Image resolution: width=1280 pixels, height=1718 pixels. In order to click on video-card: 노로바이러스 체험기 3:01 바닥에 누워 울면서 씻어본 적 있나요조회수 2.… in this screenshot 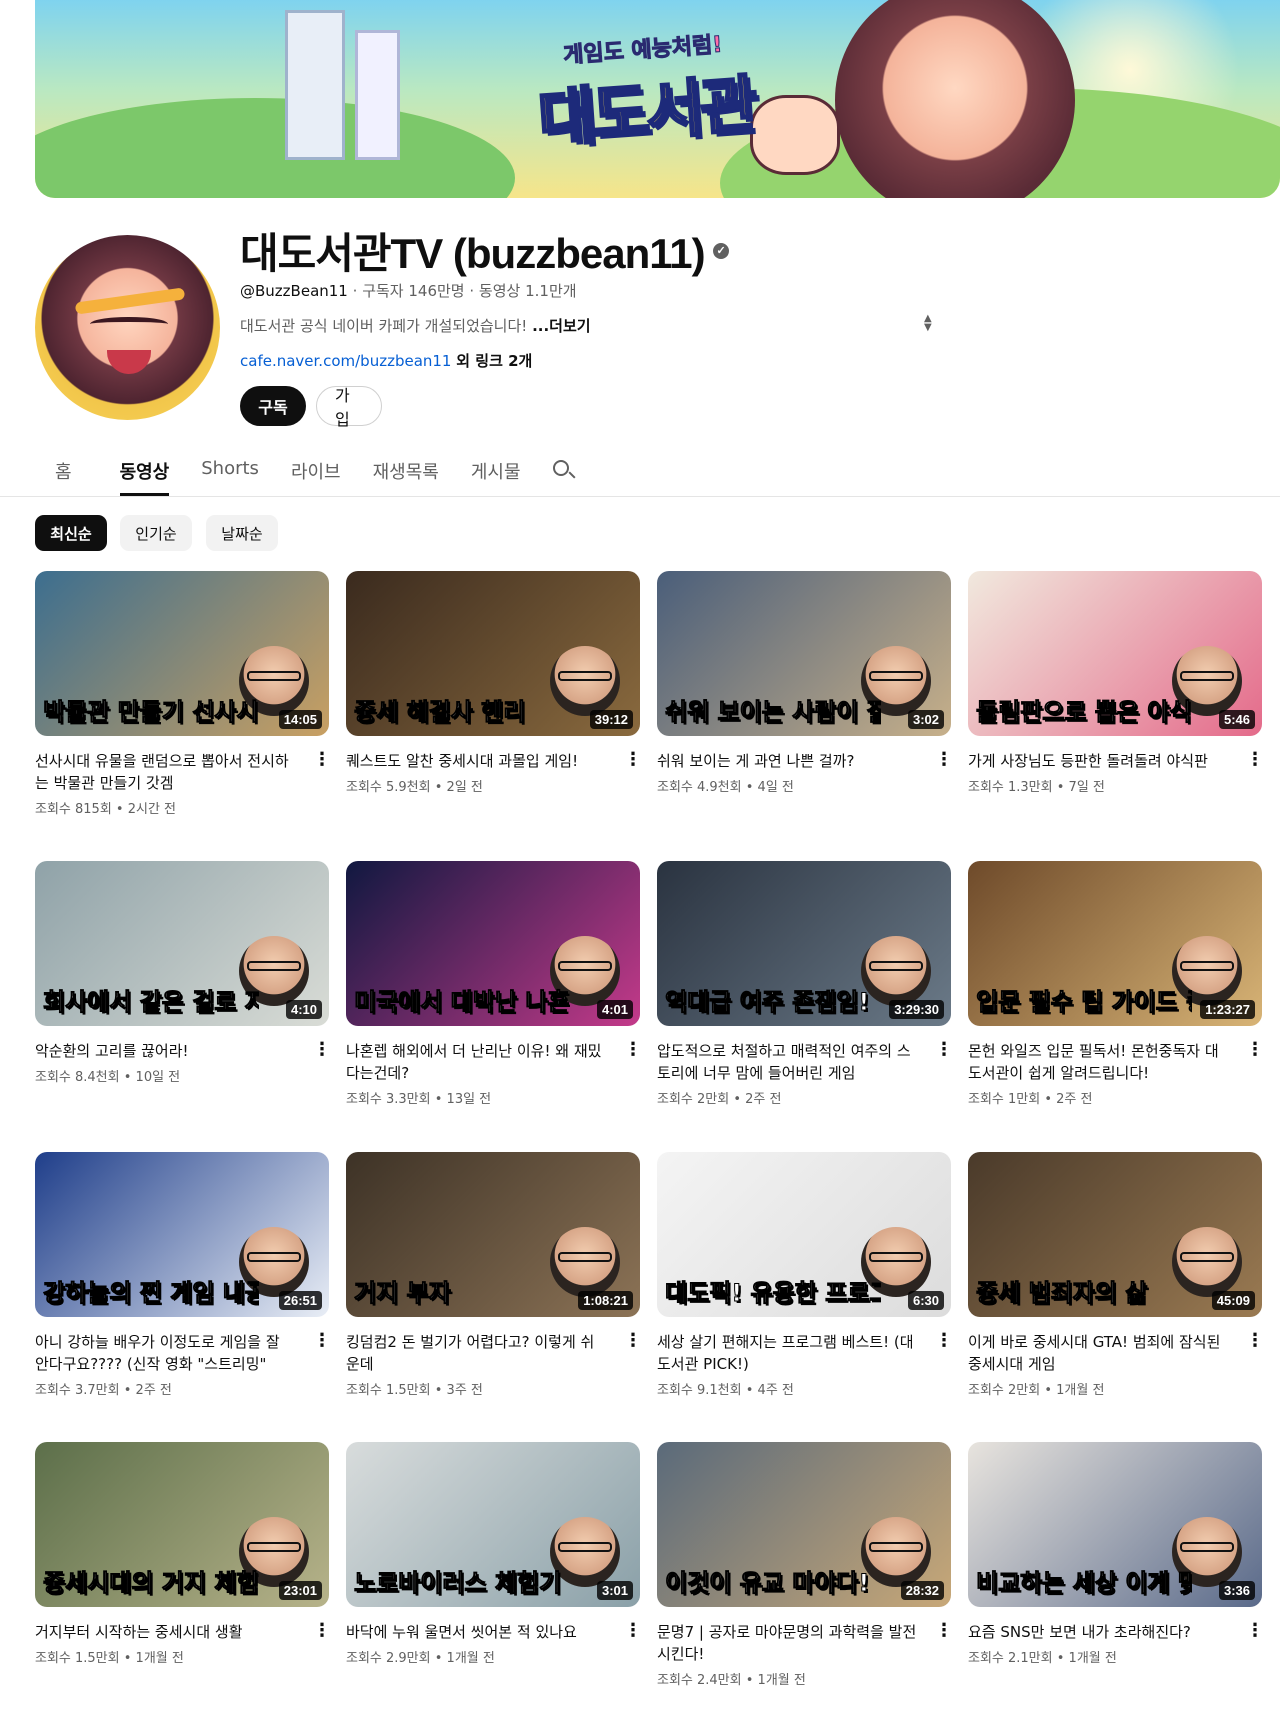, I will do `click(494, 1554)`.